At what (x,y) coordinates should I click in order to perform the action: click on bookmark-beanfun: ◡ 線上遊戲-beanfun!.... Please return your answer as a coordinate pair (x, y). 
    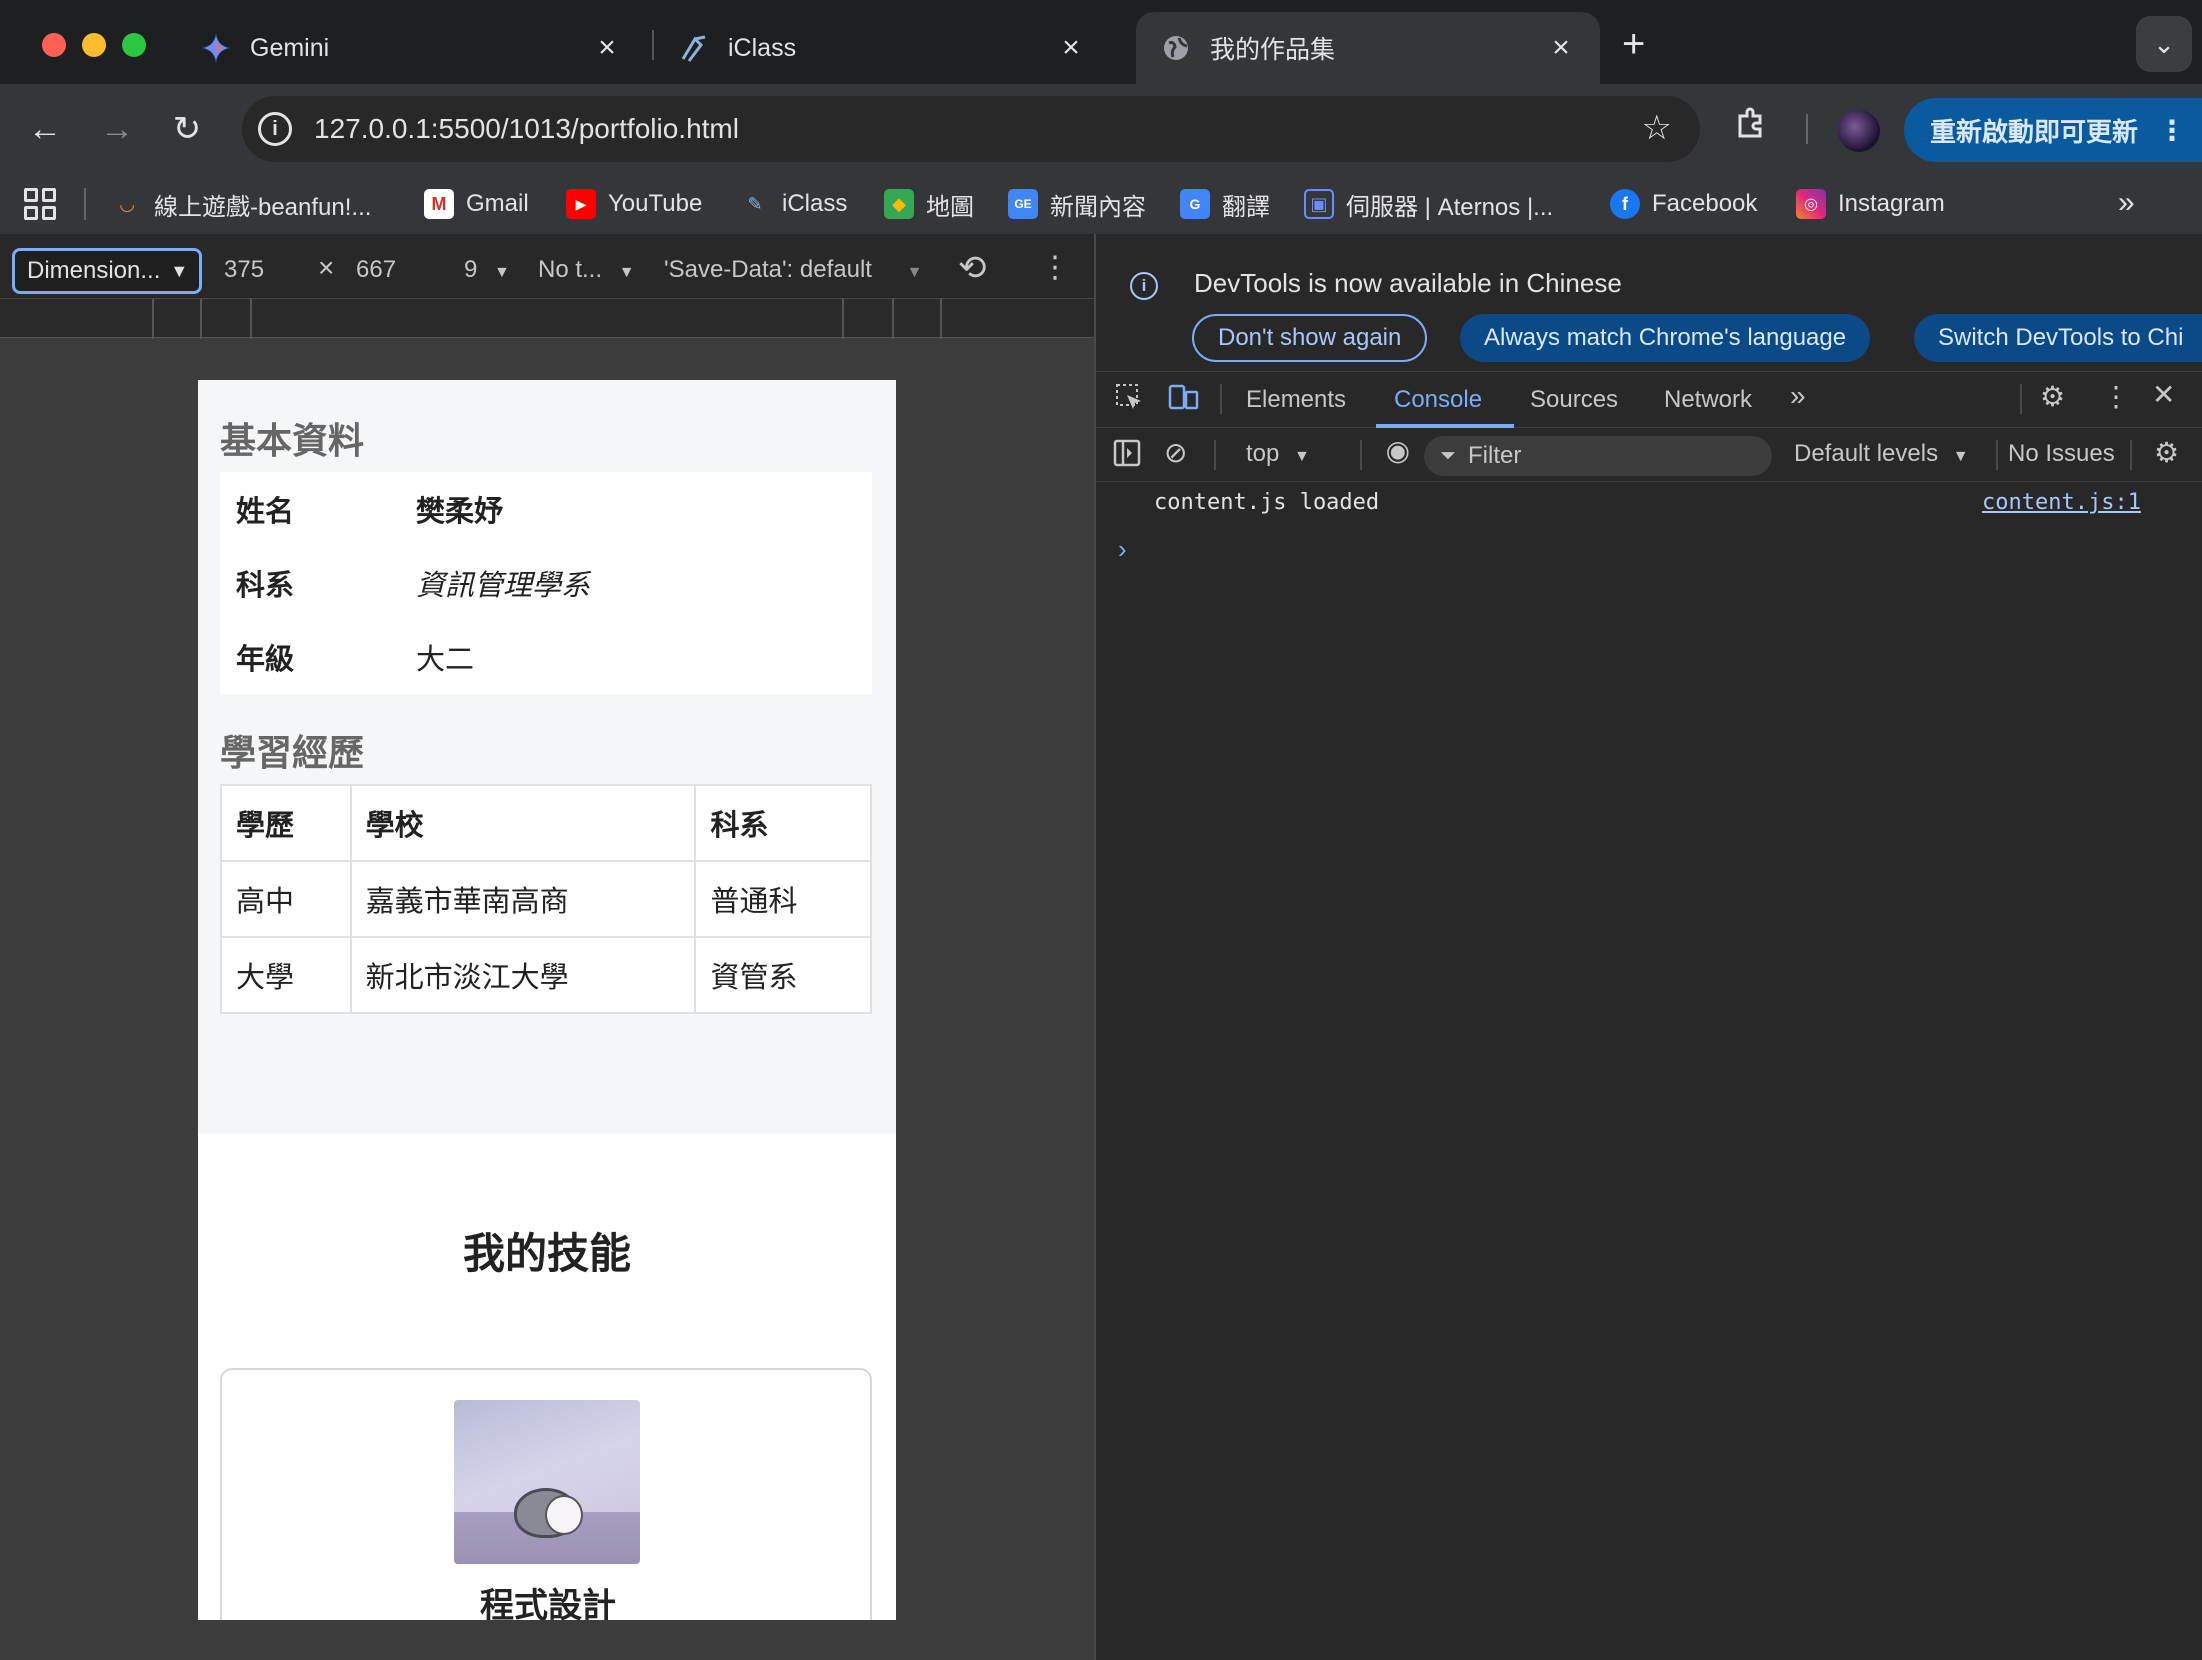
    Looking at the image, I should click on (241, 204).